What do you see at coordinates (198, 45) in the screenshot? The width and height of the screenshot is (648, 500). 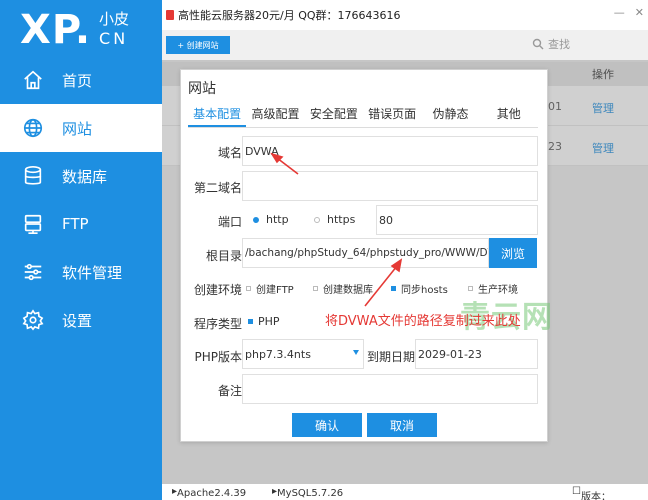 I see `create-site-button: + 创建网站` at bounding box center [198, 45].